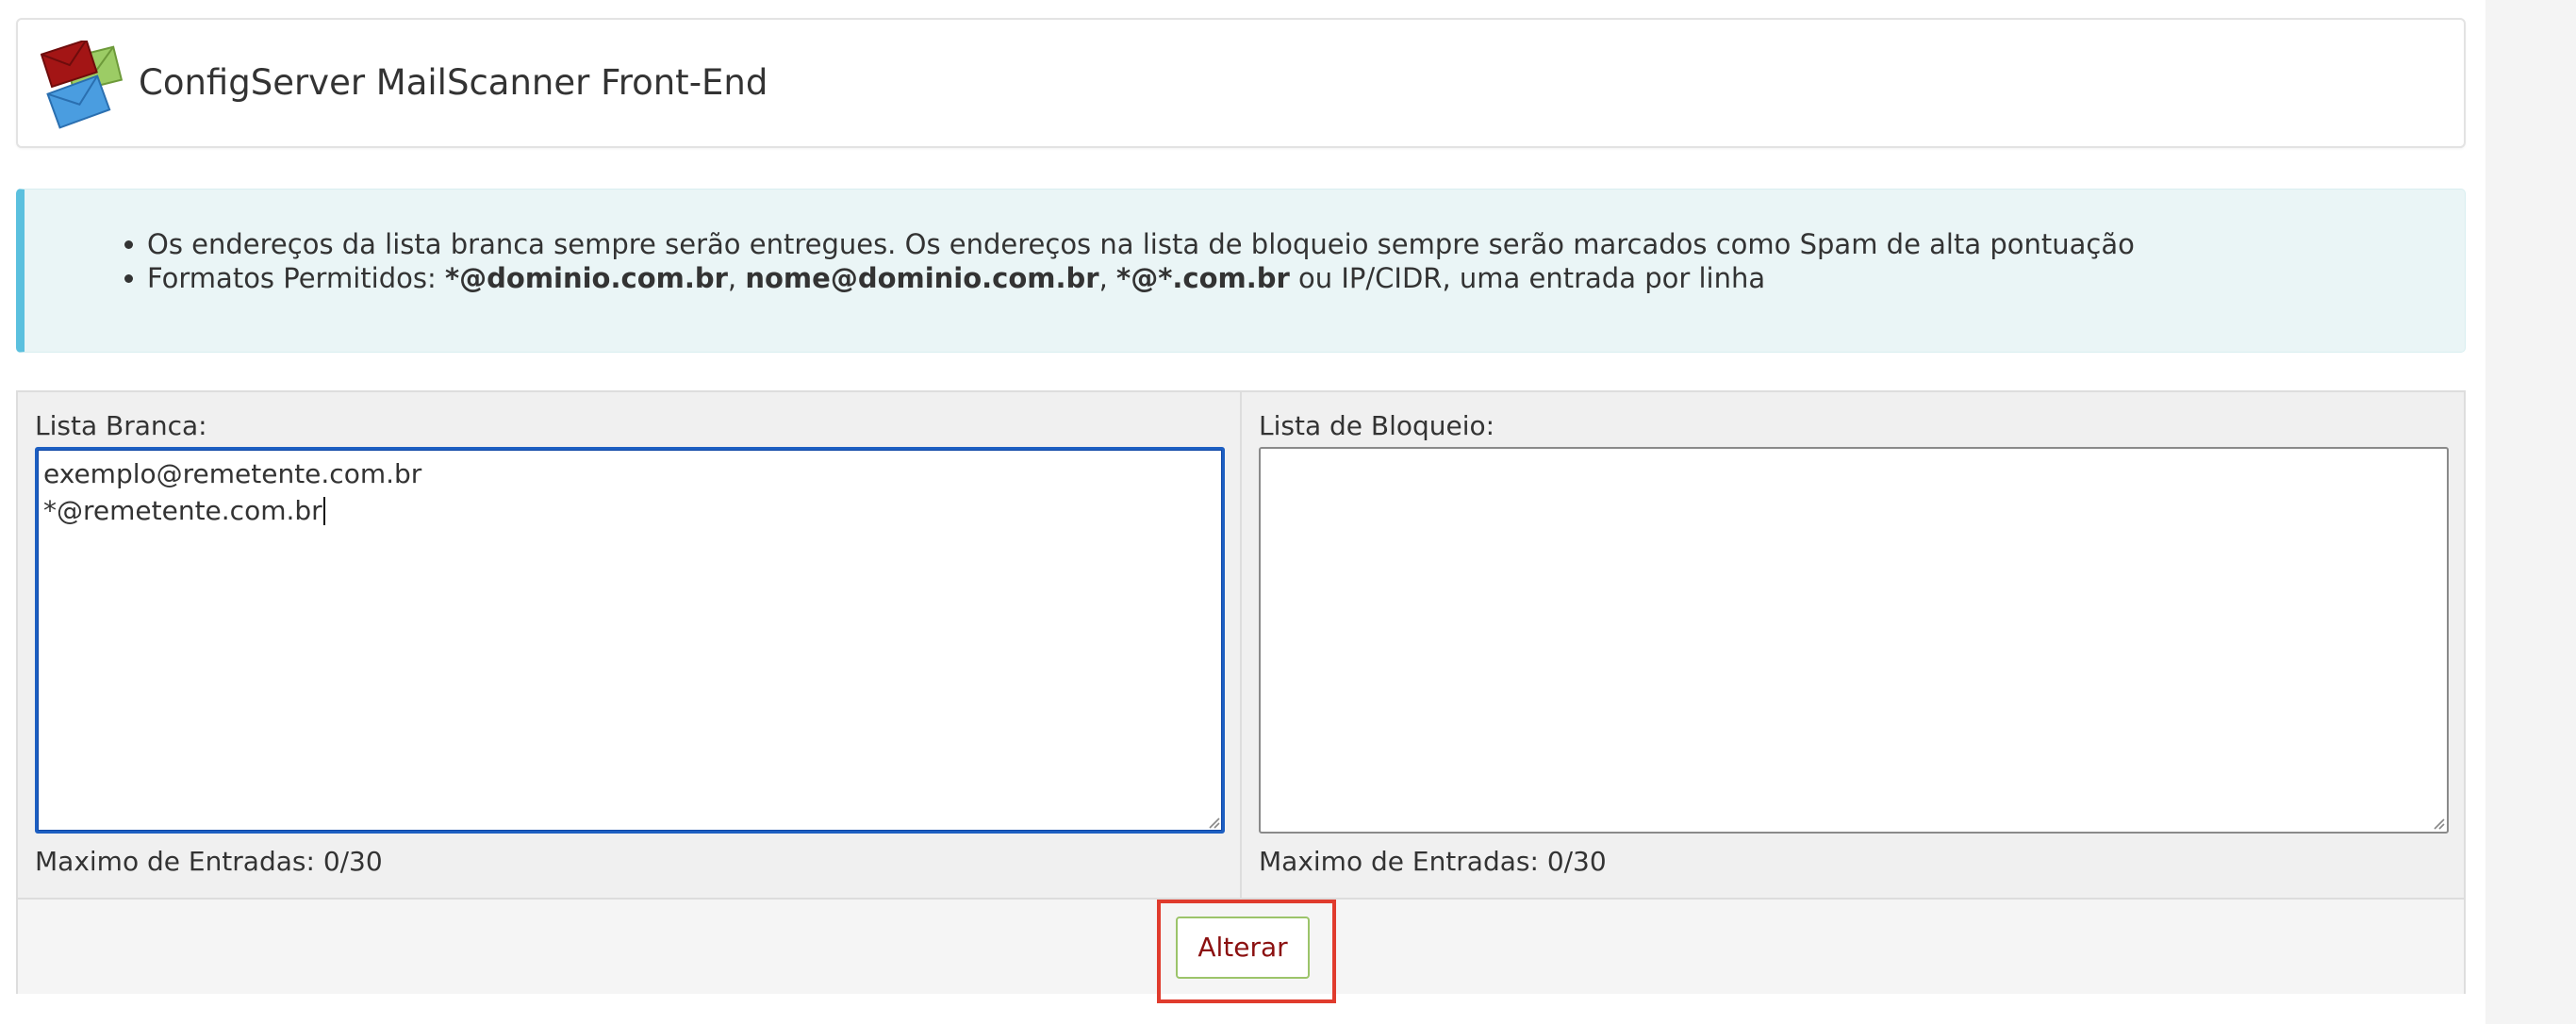  I want to click on mail-envelopes-icon, so click(82, 84).